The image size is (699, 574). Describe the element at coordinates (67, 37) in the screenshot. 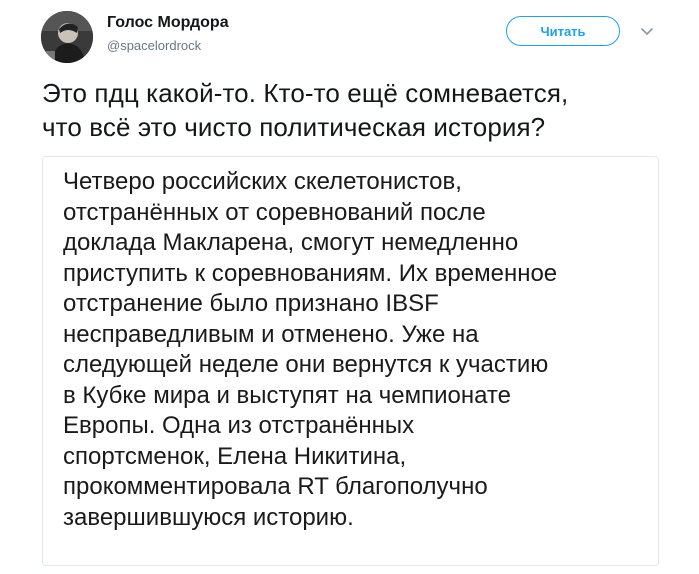

I see `user-avatar-icon` at that location.